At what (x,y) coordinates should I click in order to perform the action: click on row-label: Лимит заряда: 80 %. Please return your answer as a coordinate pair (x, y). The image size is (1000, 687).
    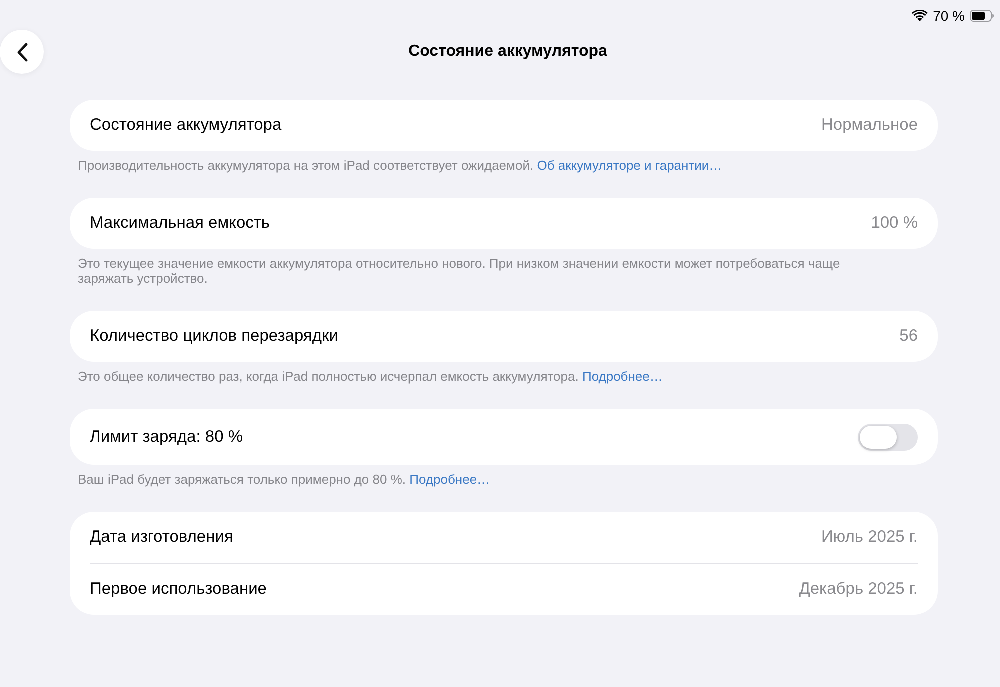
    Looking at the image, I should click on (166, 437).